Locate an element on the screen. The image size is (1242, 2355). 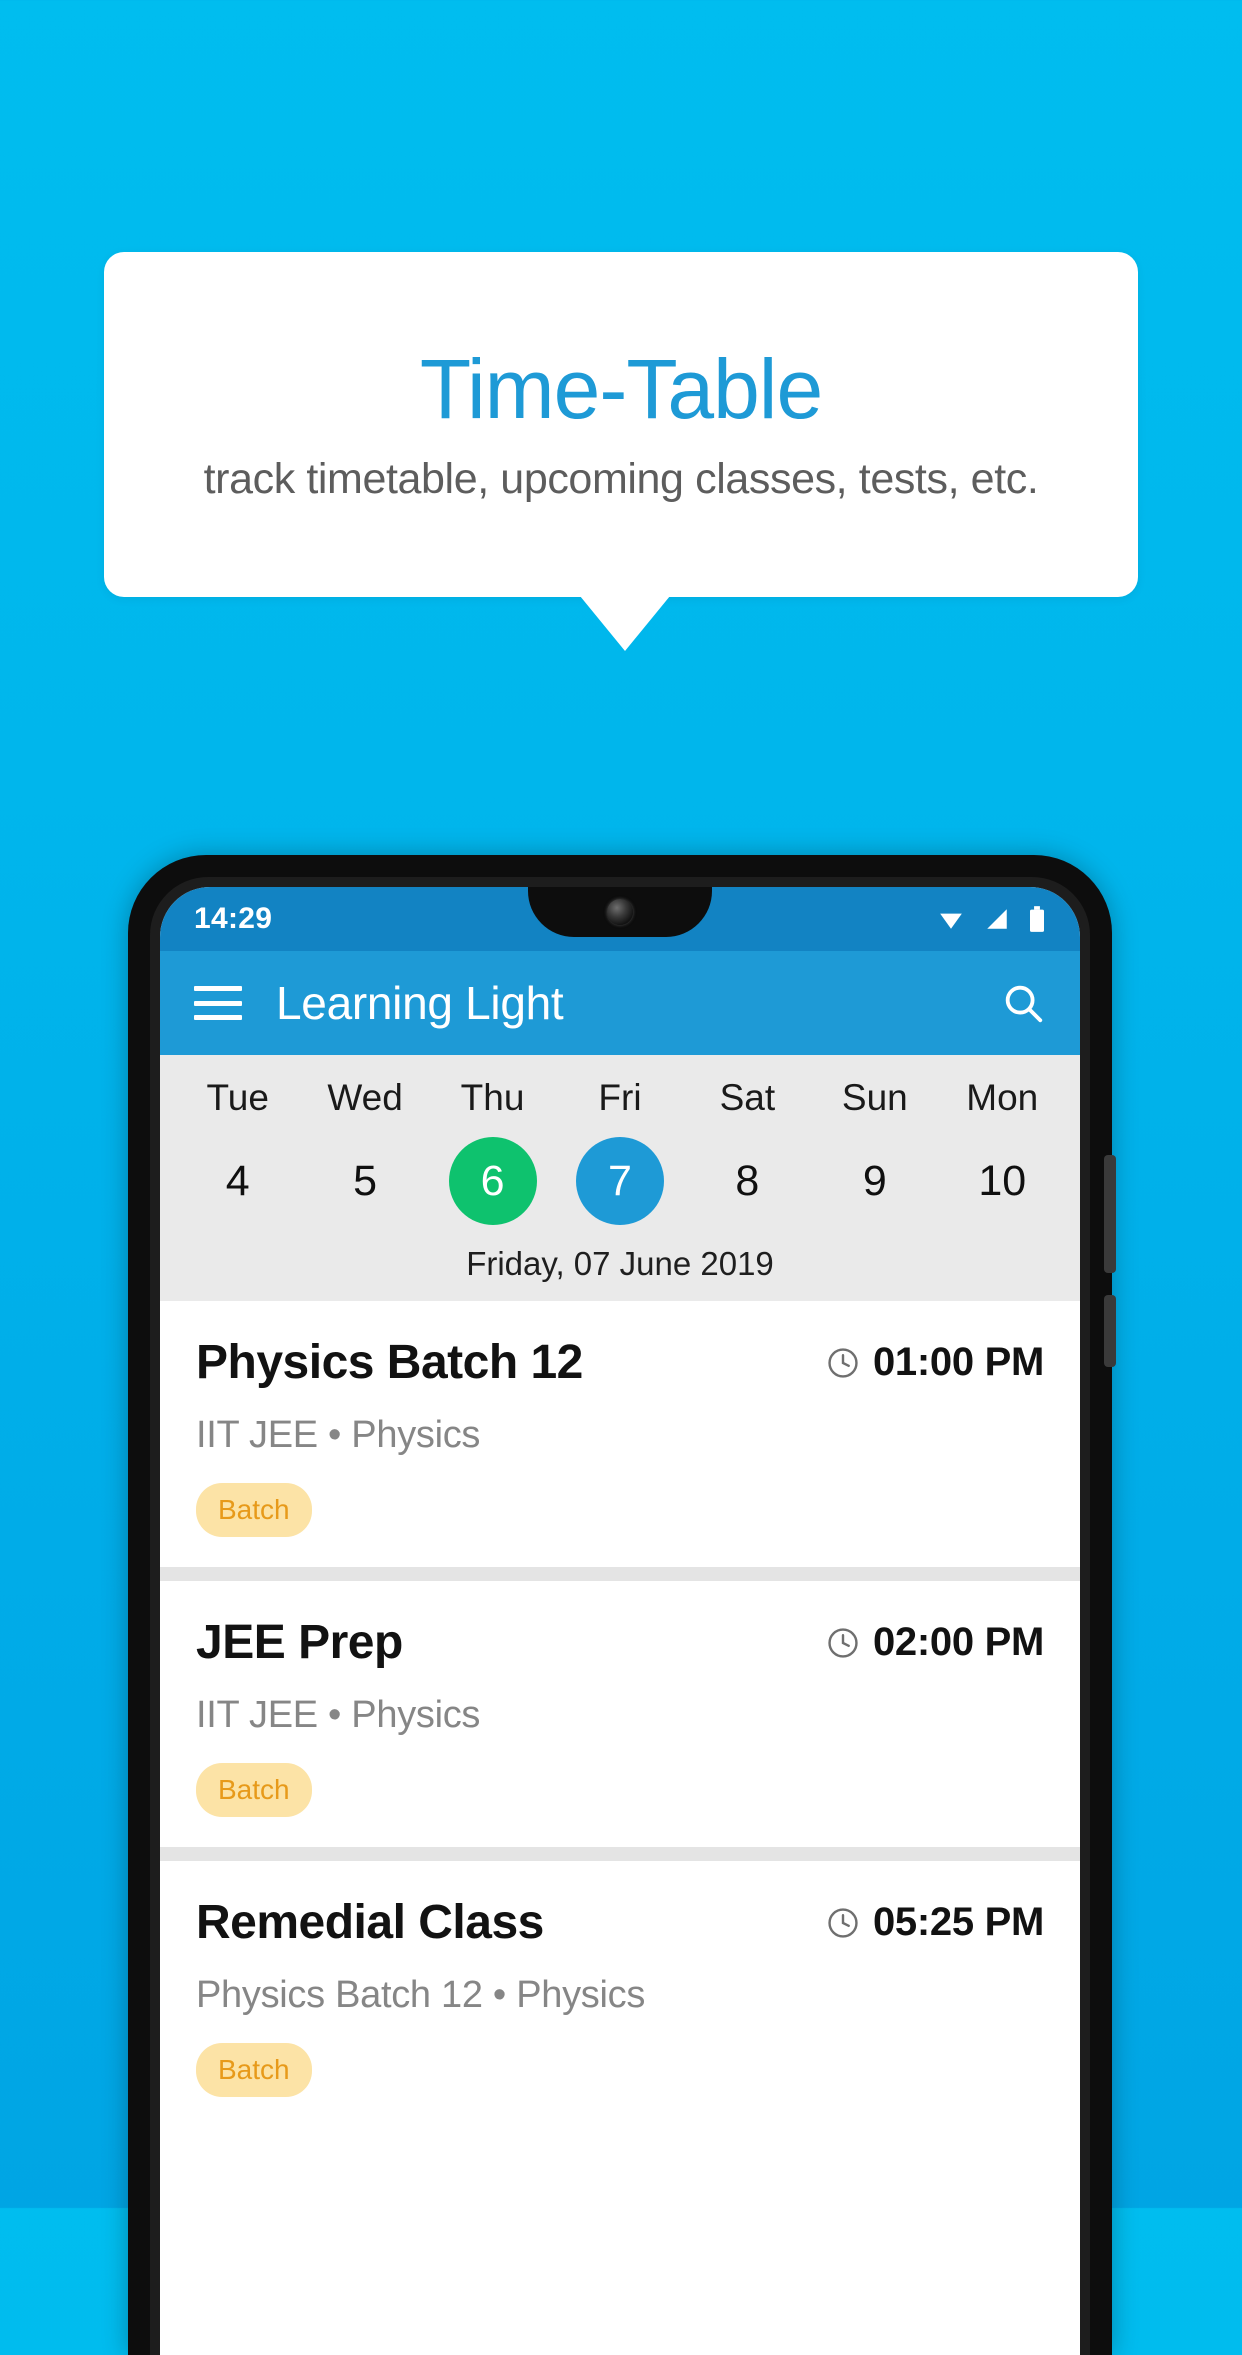
front-camera-icon is located at coordinates (620, 912).